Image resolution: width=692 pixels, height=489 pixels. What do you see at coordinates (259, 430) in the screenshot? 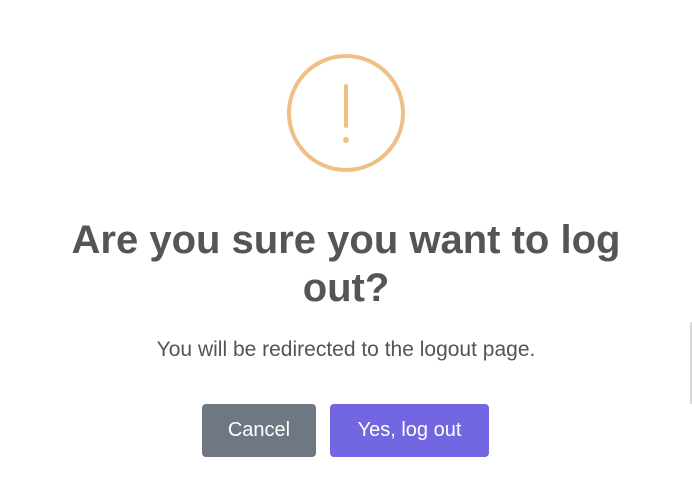
I see `cancel-button: Cancel` at bounding box center [259, 430].